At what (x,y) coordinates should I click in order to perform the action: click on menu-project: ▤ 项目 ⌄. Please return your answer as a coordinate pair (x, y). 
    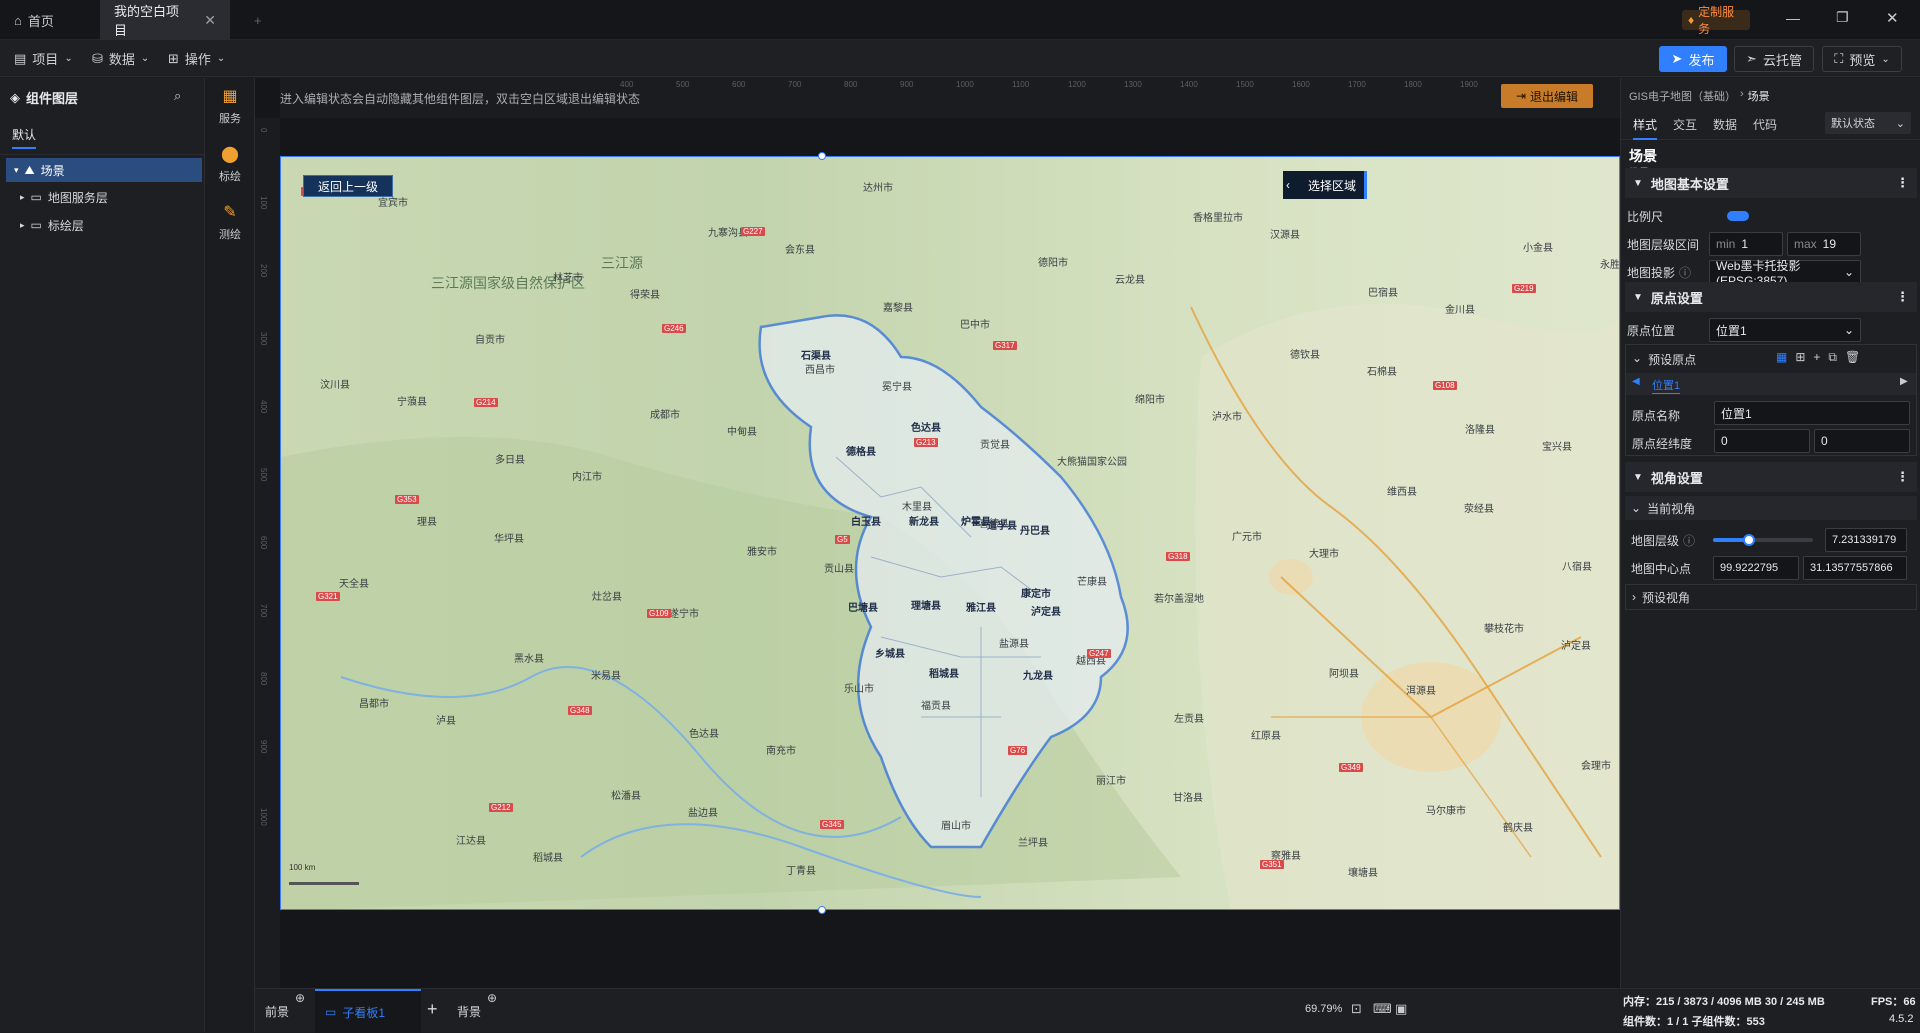
    Looking at the image, I should click on (43, 58).